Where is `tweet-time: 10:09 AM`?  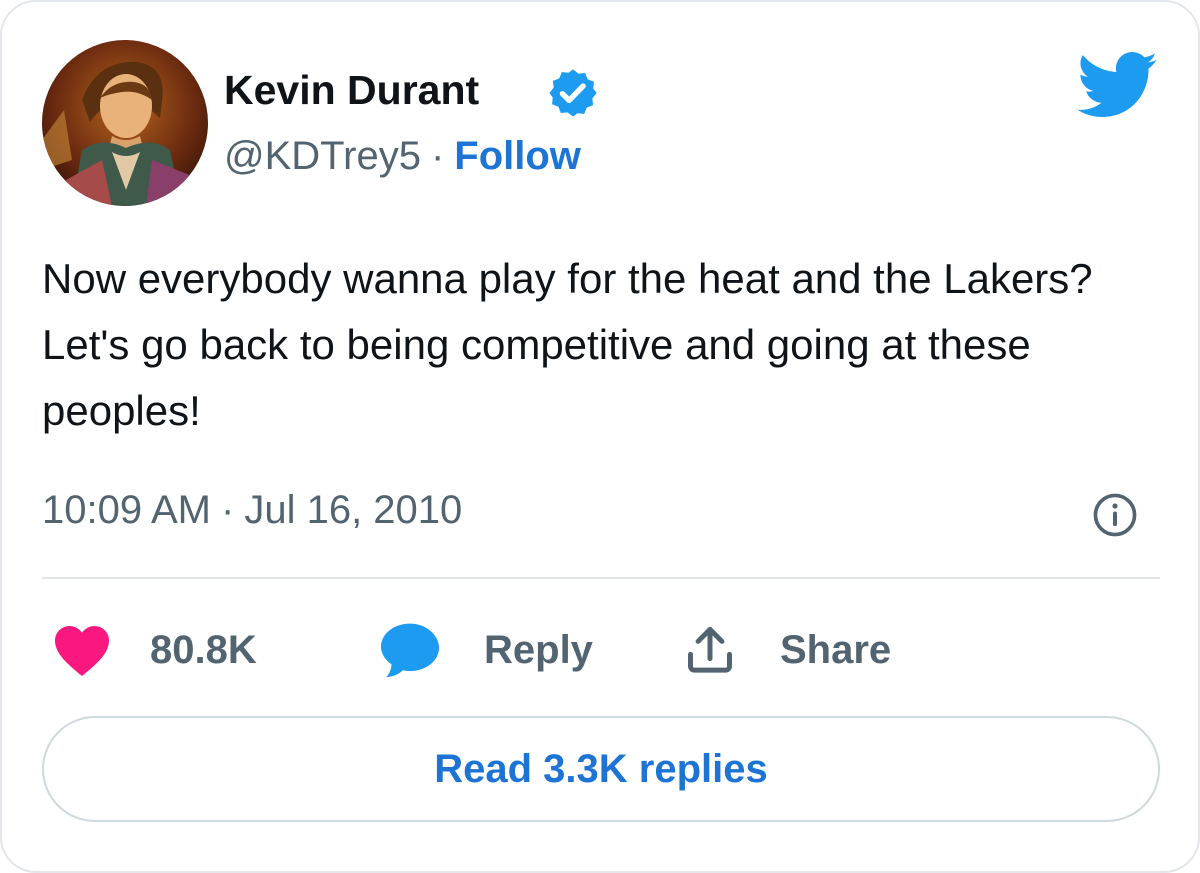
tweet-time: 10:09 AM is located at coordinates (127, 510).